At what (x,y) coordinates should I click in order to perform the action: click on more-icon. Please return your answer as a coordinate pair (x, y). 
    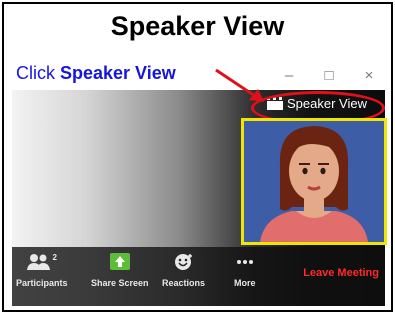
    Looking at the image, I should click on (244, 262).